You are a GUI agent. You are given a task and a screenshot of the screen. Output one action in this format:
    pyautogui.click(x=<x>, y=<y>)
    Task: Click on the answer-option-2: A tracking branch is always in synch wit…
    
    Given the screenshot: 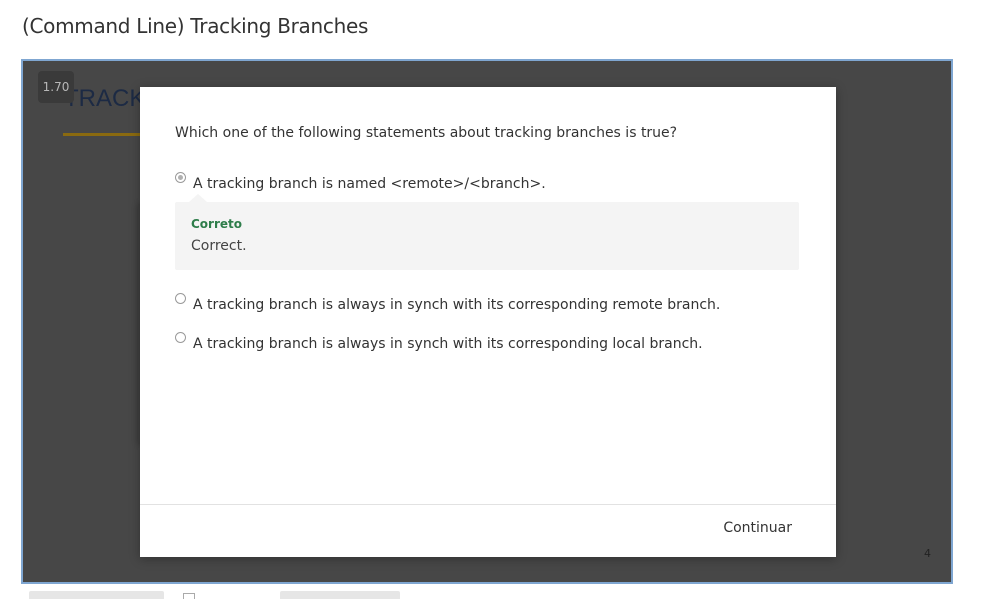 What is the action you would take?
    pyautogui.click(x=447, y=303)
    